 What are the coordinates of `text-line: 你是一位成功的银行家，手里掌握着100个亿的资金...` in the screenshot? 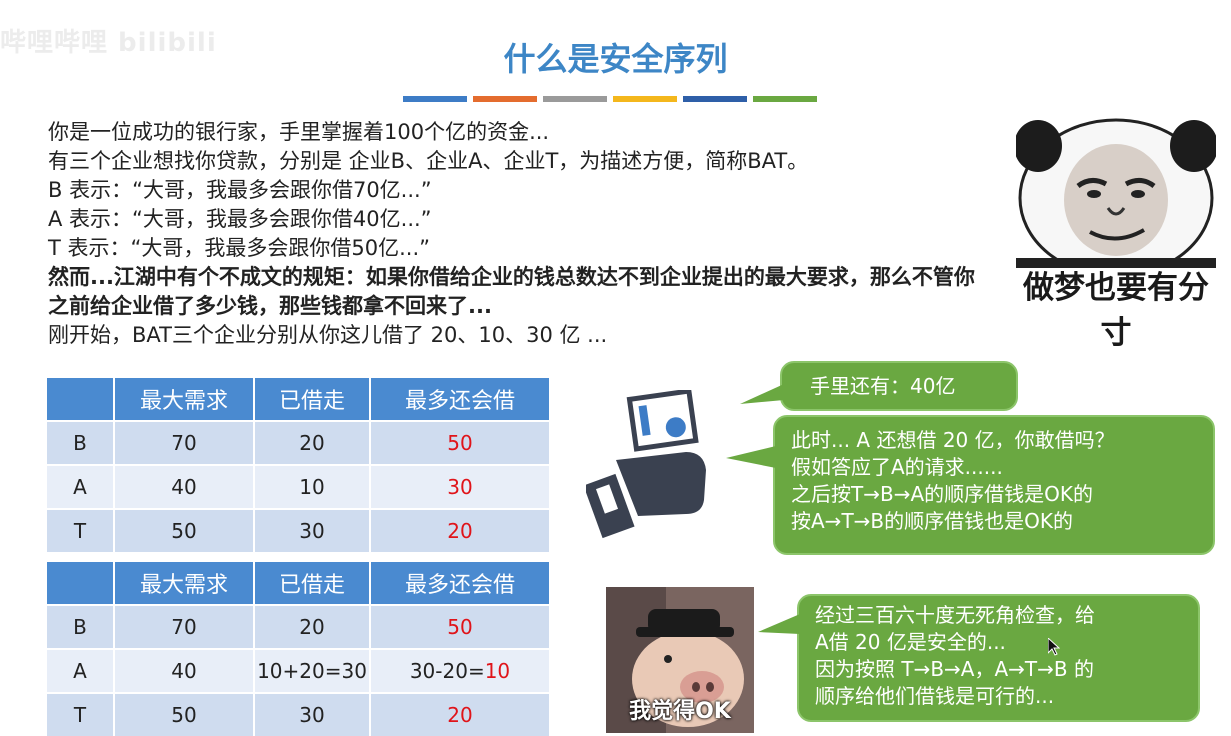 It's located at (299, 132).